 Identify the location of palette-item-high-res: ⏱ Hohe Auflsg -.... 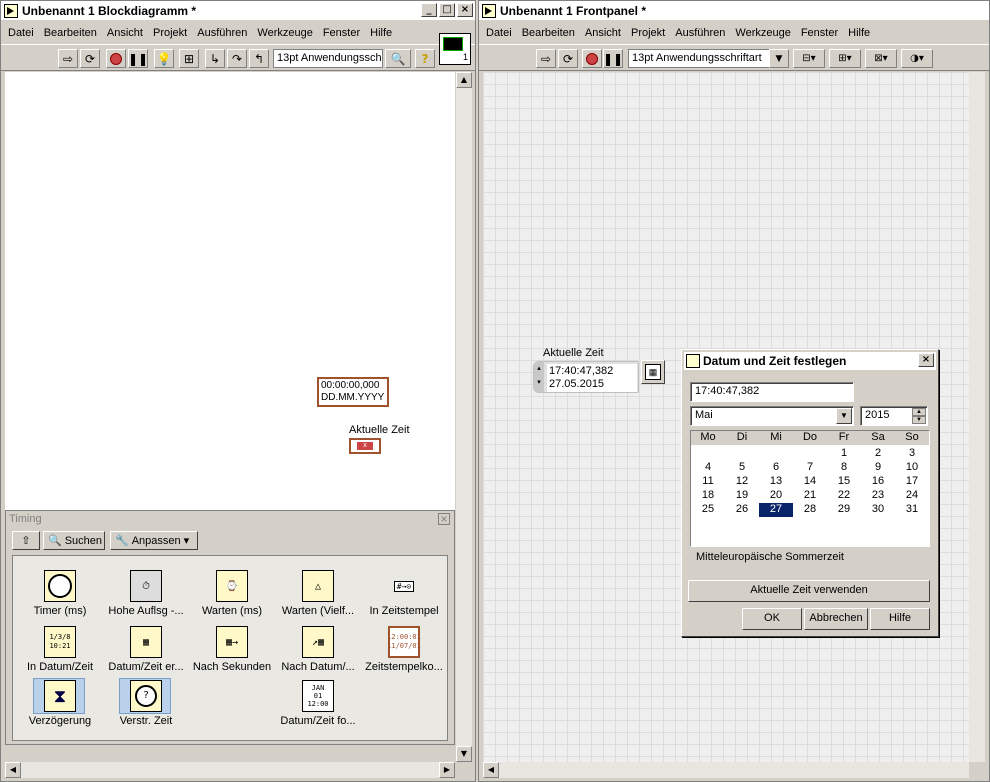
(146, 593).